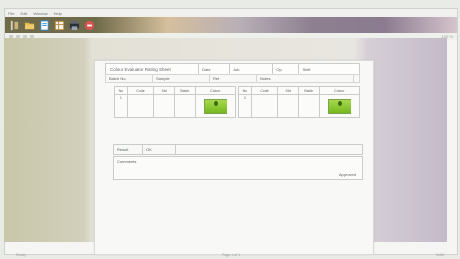  Describe the element at coordinates (238, 149) in the screenshot. I see `result-bar: Result OK` at that location.